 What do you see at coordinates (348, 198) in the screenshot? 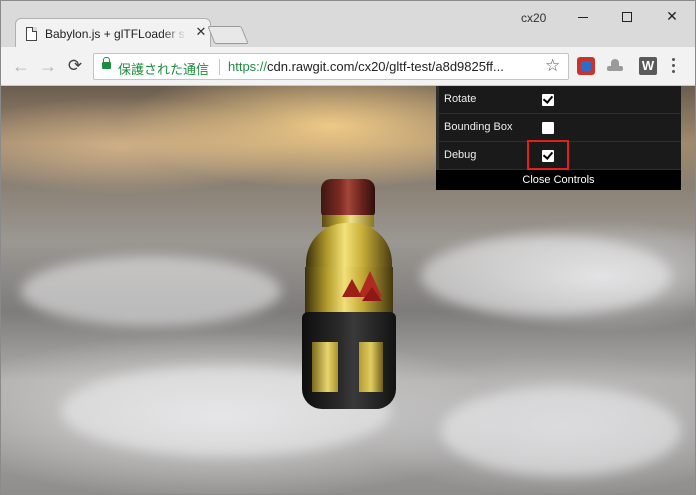
I see `bottle-cap` at bounding box center [348, 198].